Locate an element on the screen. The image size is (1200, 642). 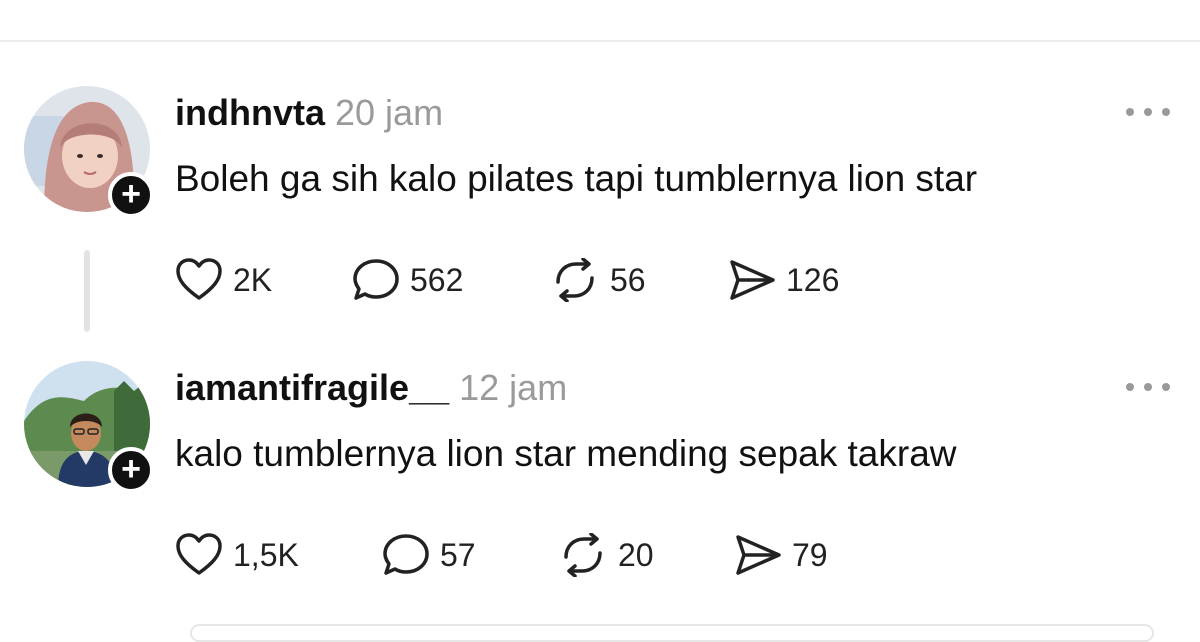
reply-button: 57 is located at coordinates (429, 555).